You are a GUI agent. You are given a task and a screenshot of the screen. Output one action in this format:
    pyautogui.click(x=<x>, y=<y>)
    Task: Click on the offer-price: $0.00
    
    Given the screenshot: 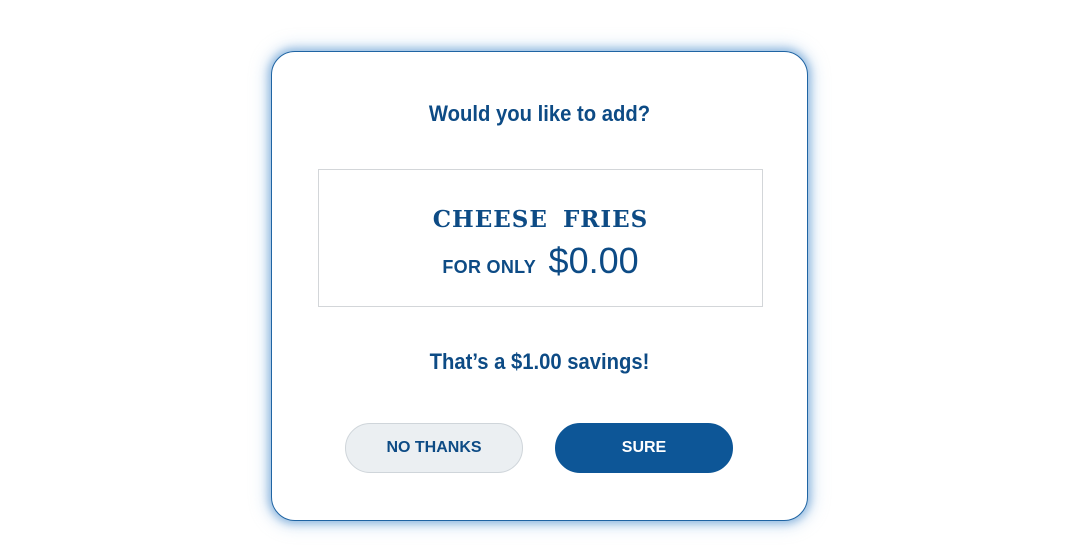 What is the action you would take?
    pyautogui.click(x=593, y=260)
    